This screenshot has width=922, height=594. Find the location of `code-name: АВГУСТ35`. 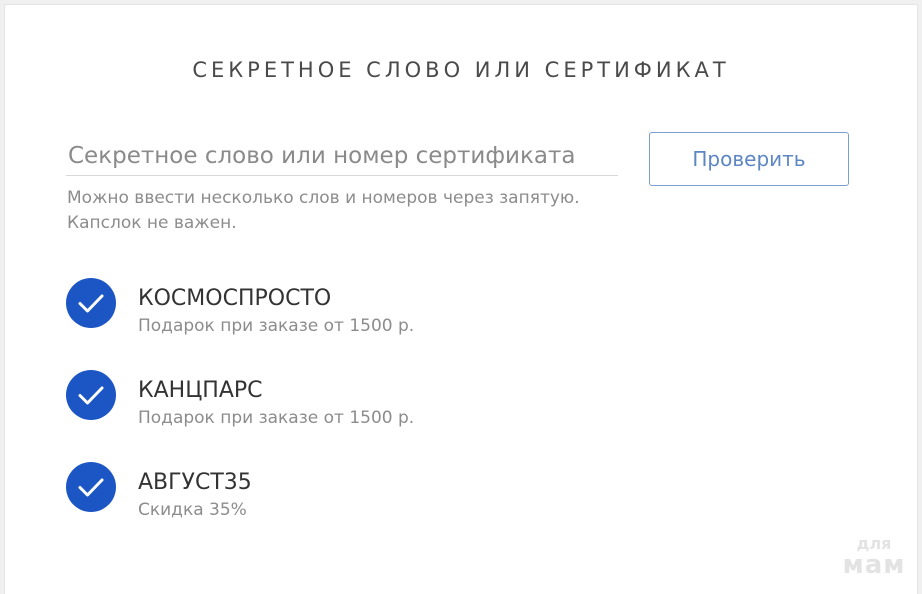

code-name: АВГУСТ35 is located at coordinates (195, 482).